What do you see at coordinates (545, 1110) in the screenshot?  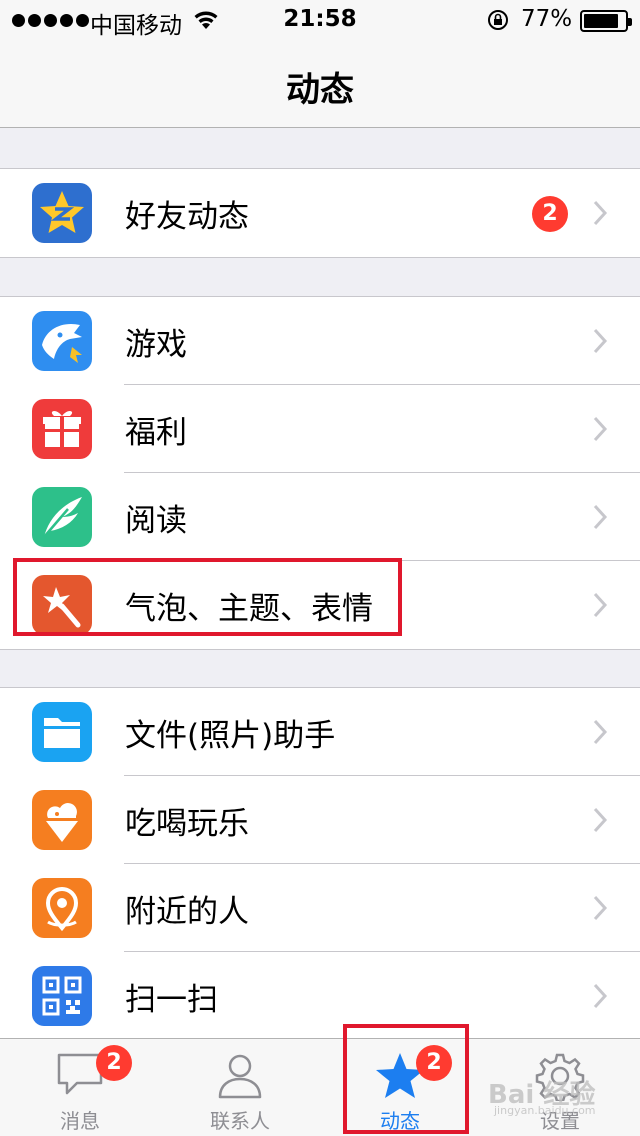 I see `watermark-url: jingyan.baidu.com` at bounding box center [545, 1110].